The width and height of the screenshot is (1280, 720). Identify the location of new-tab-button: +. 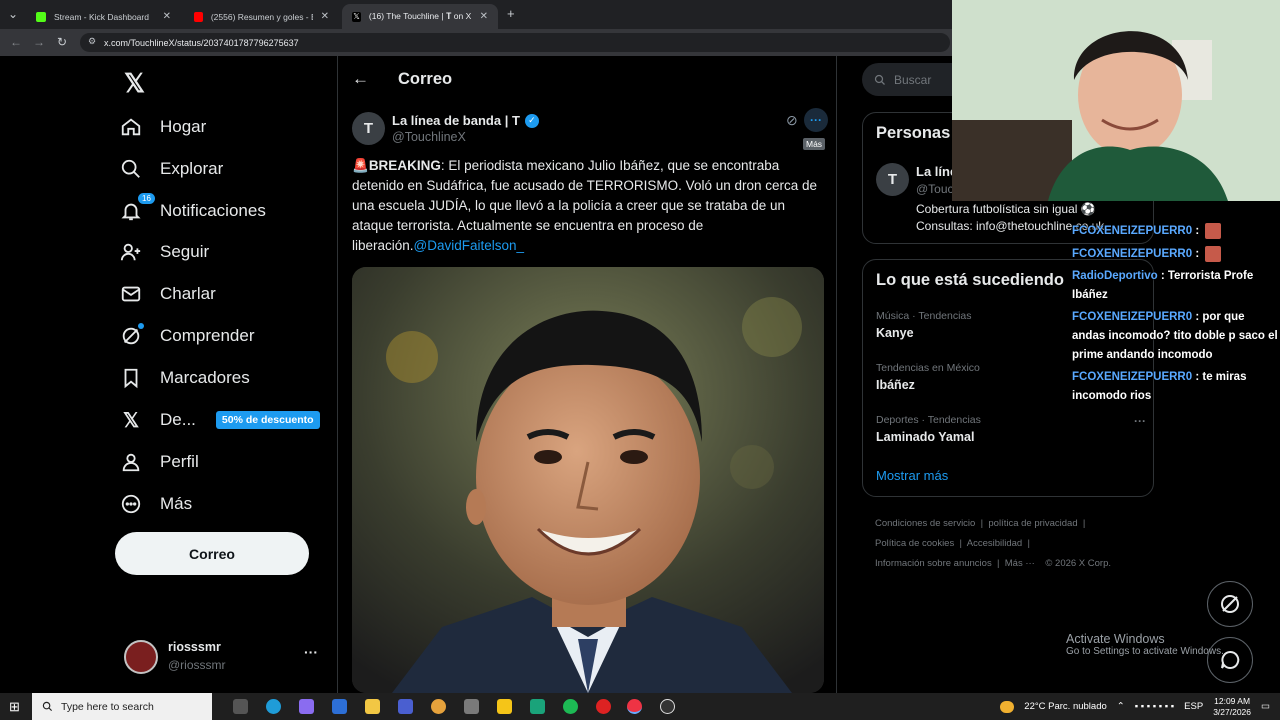
(511, 13).